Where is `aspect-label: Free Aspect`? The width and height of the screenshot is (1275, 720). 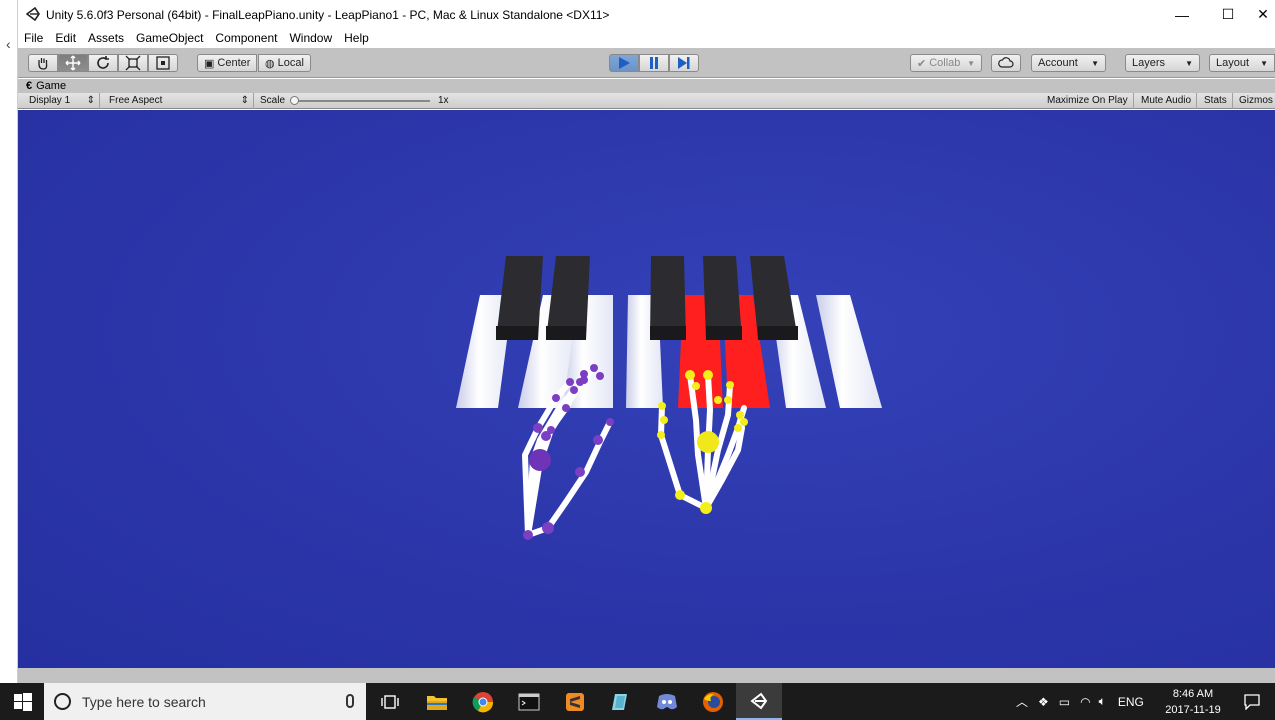 aspect-label: Free Aspect is located at coordinates (136, 100).